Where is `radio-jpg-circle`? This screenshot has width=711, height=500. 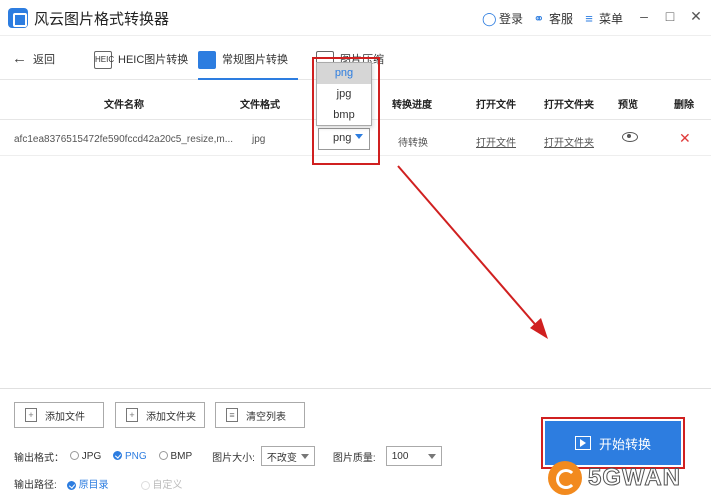
radio-jpg-circle is located at coordinates (74, 456).